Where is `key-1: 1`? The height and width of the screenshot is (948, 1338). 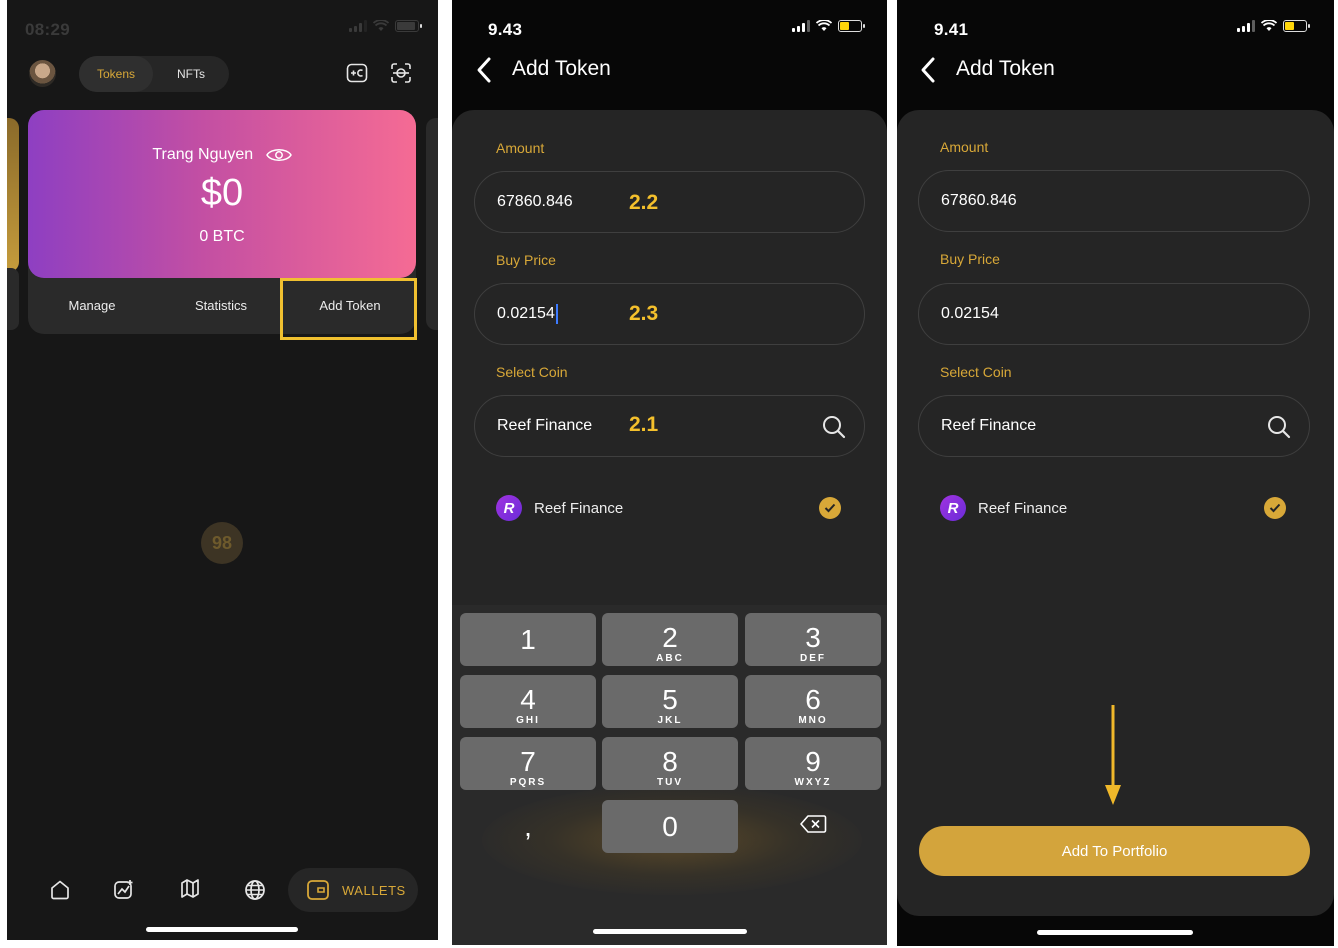 key-1: 1 is located at coordinates (528, 639).